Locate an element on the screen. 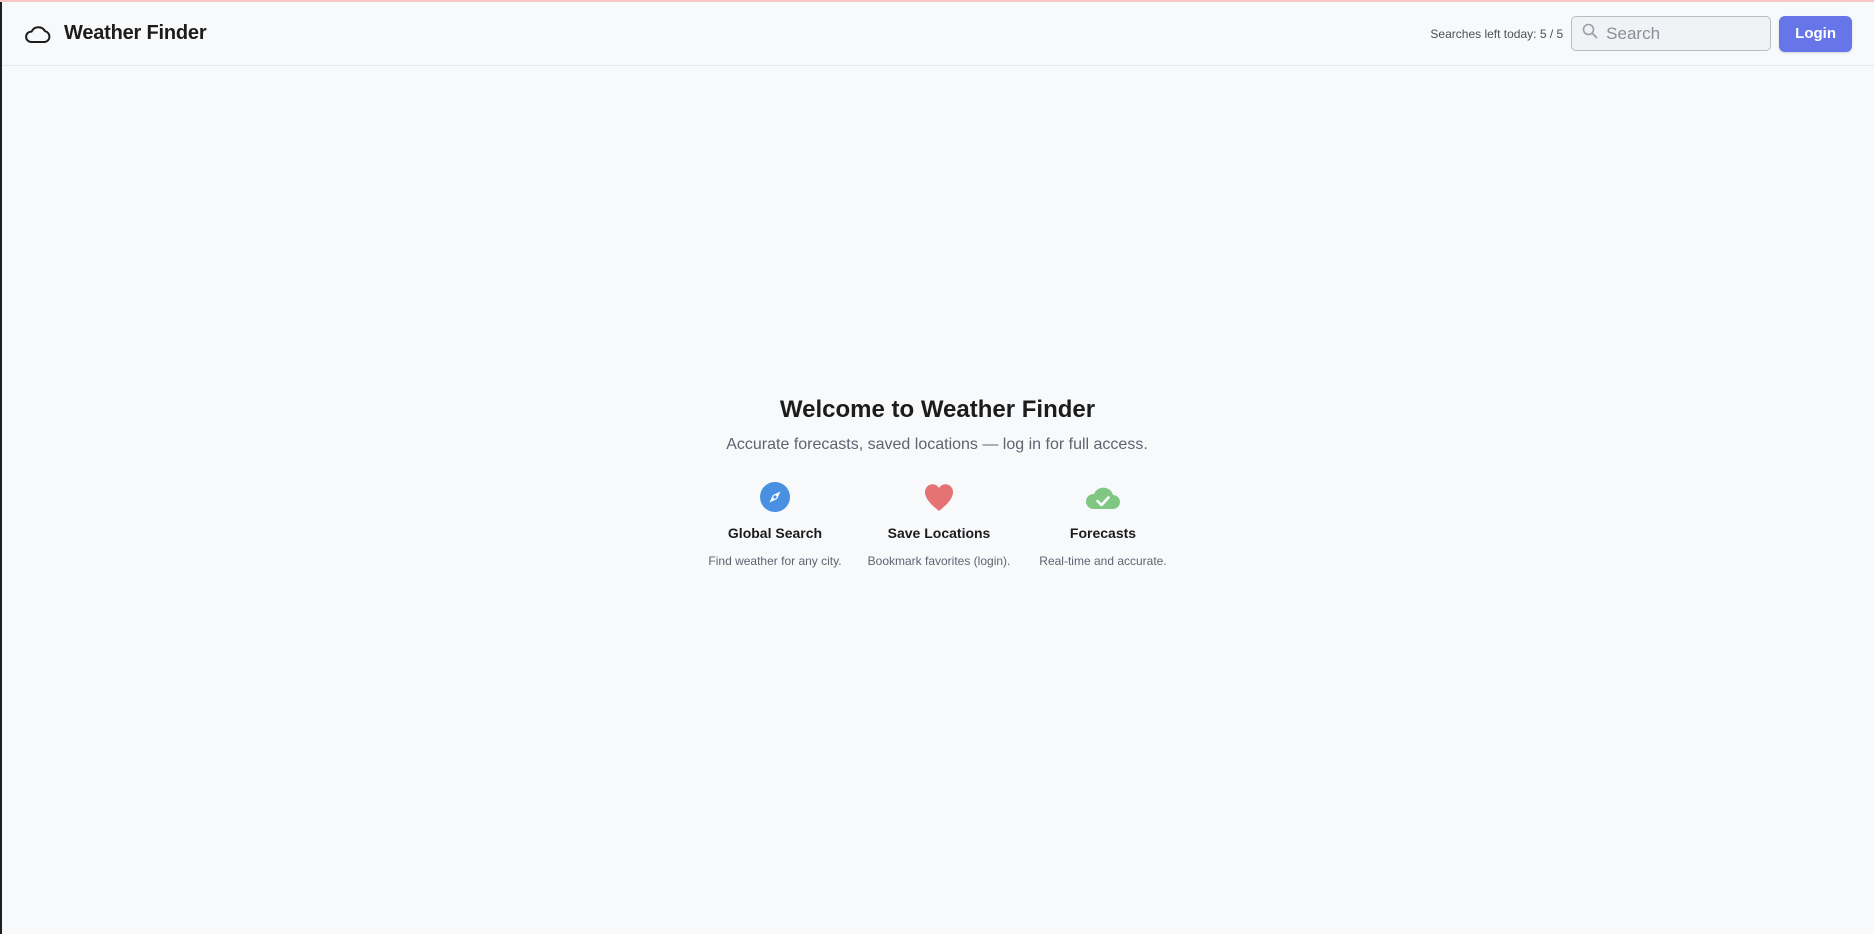 The height and width of the screenshot is (934, 1874). cloud-icon is located at coordinates (39, 34).